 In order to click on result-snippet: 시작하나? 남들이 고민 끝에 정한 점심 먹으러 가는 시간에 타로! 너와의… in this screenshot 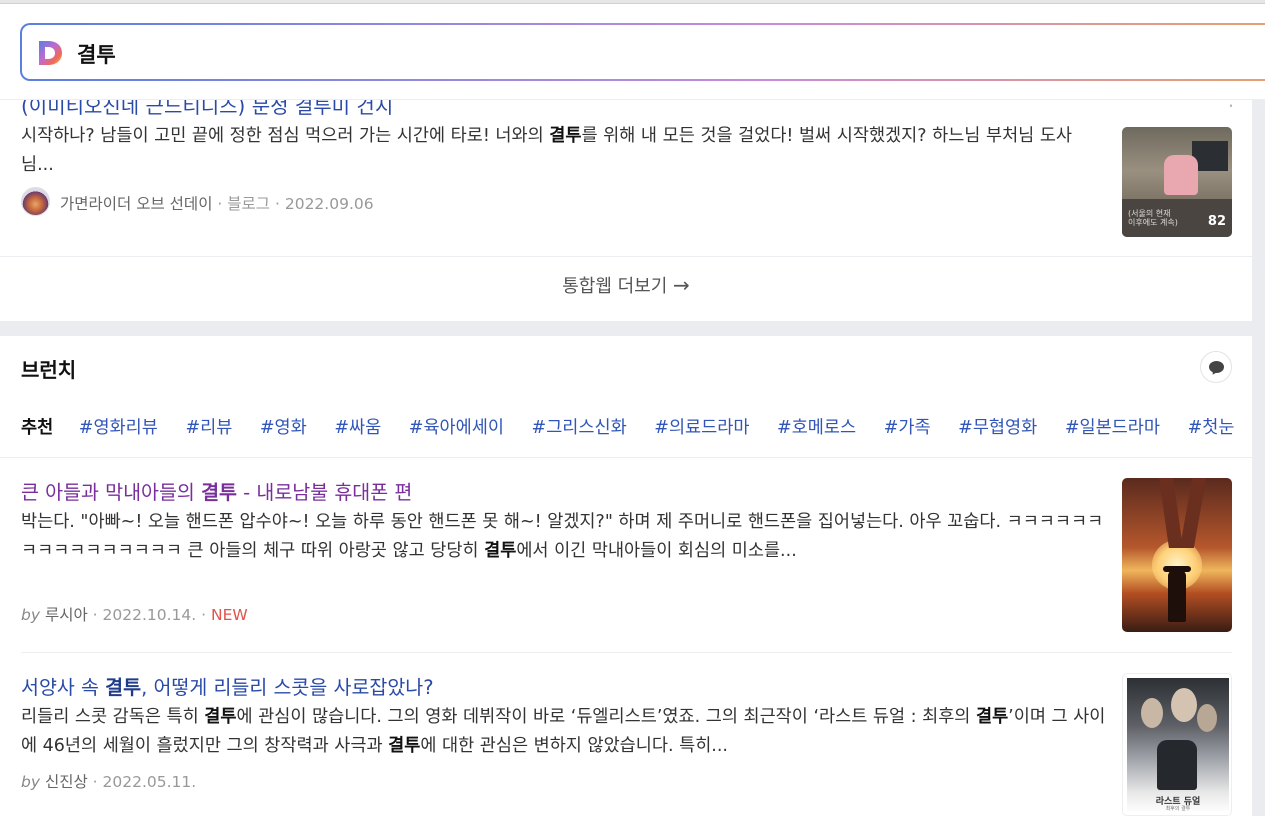, I will do `click(547, 150)`.